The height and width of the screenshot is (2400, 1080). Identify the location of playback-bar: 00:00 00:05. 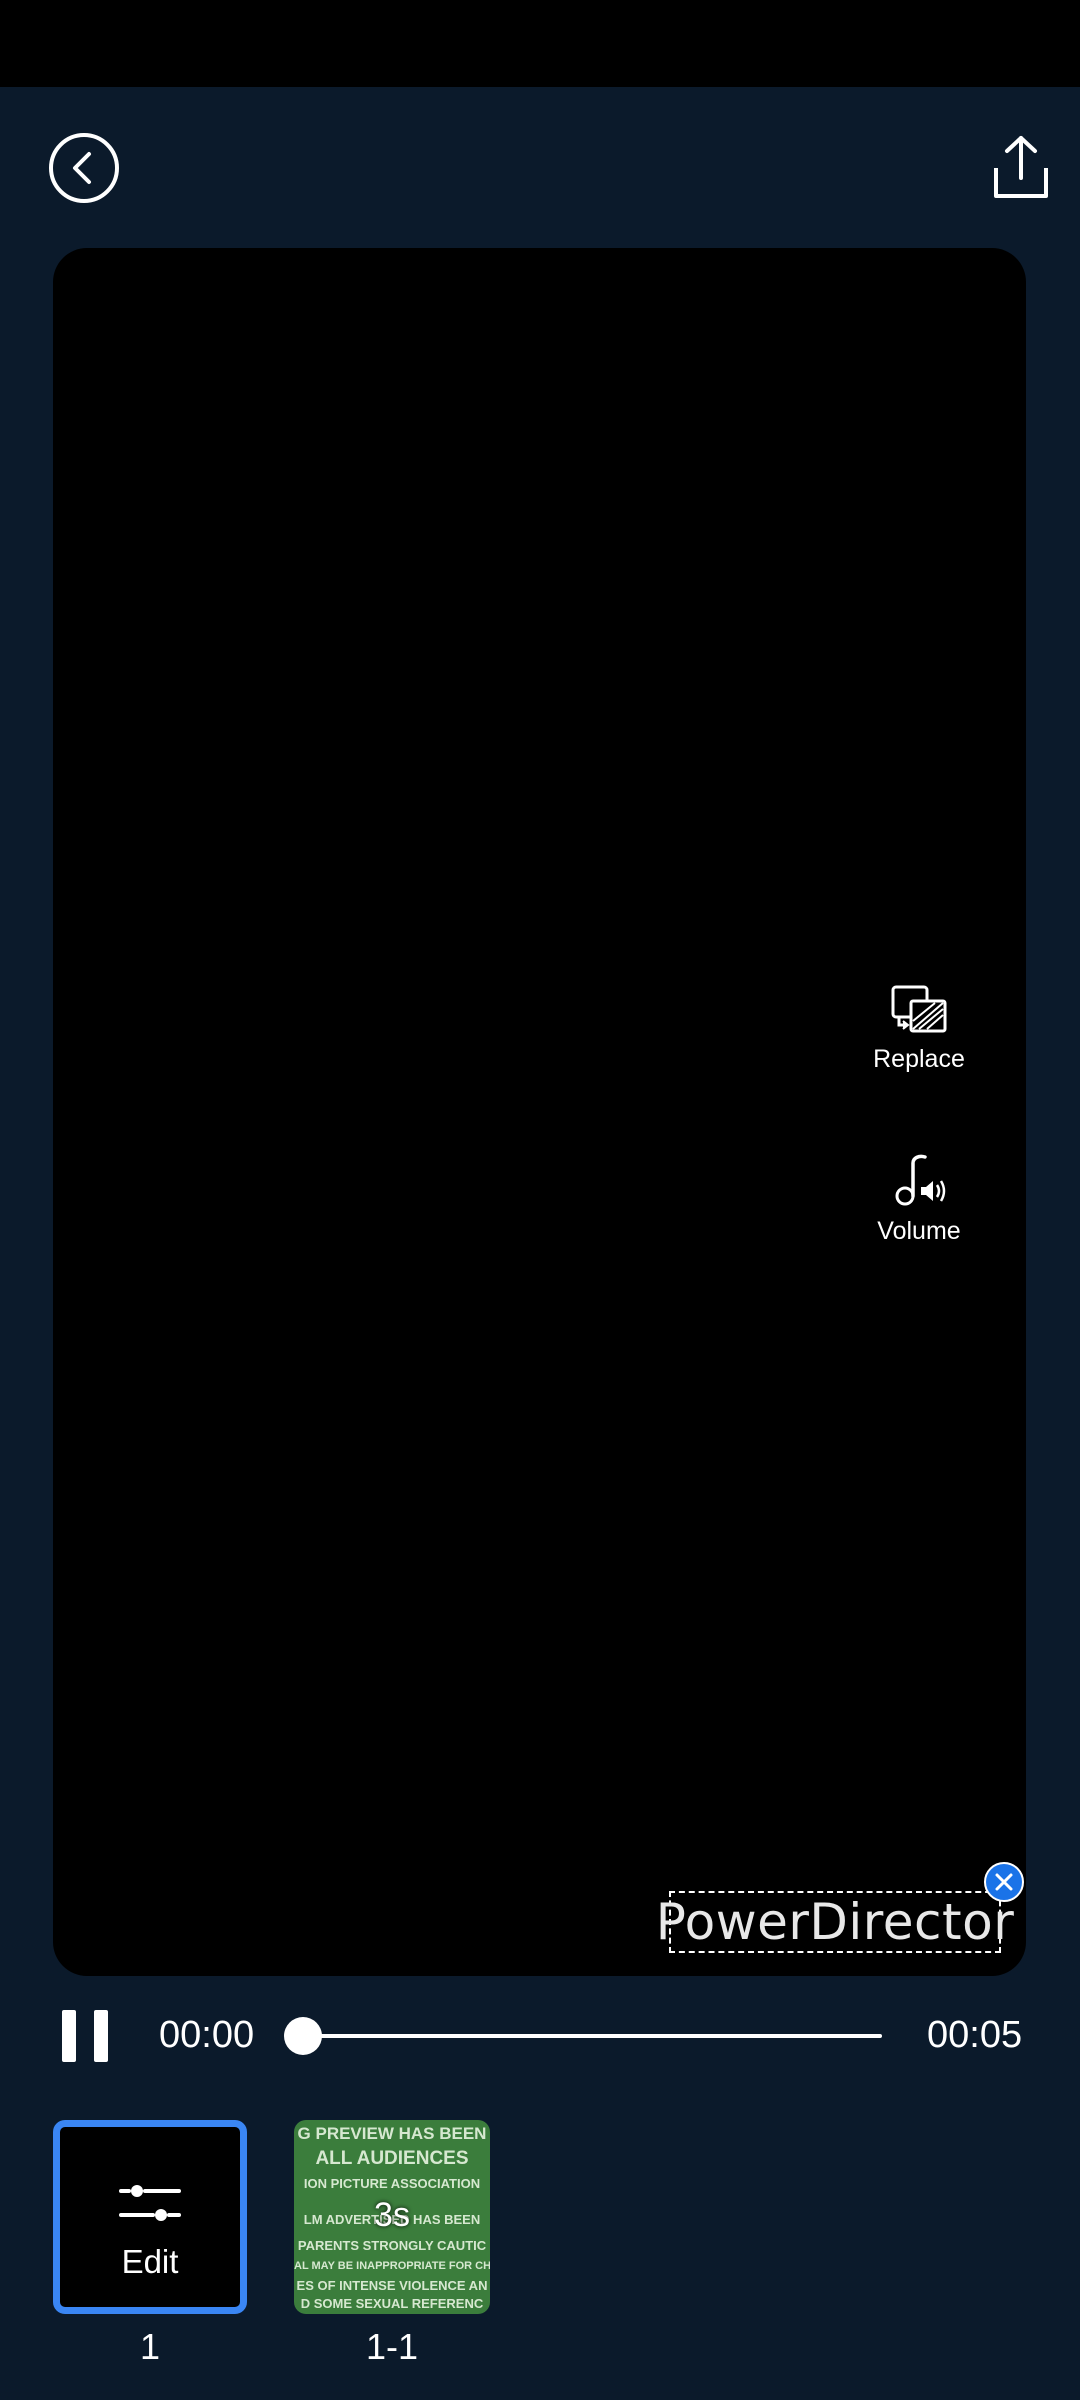
(540, 2035).